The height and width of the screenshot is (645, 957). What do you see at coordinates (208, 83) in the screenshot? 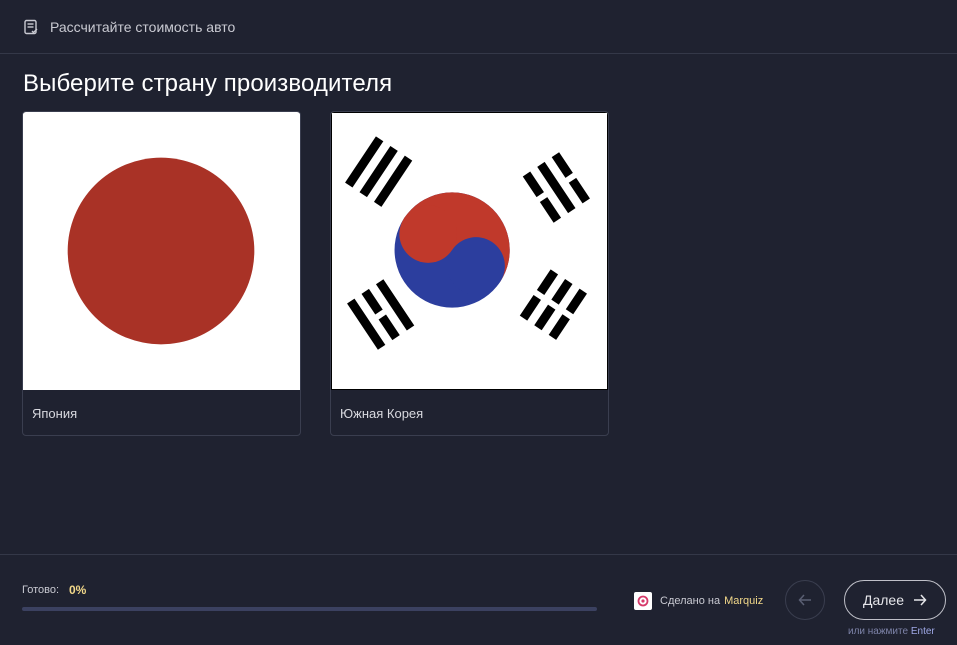
I see `question-title: Выберите страну производителя` at bounding box center [208, 83].